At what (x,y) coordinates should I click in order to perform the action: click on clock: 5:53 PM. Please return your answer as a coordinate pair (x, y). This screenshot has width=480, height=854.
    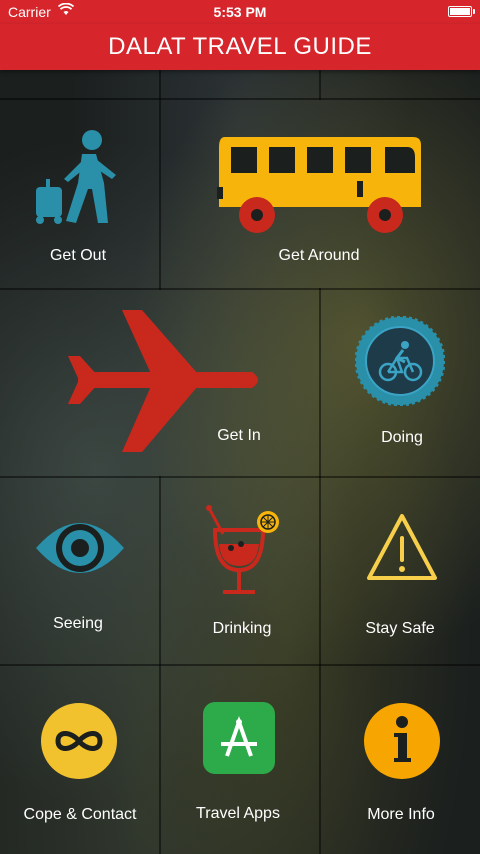
    Looking at the image, I should click on (240, 12).